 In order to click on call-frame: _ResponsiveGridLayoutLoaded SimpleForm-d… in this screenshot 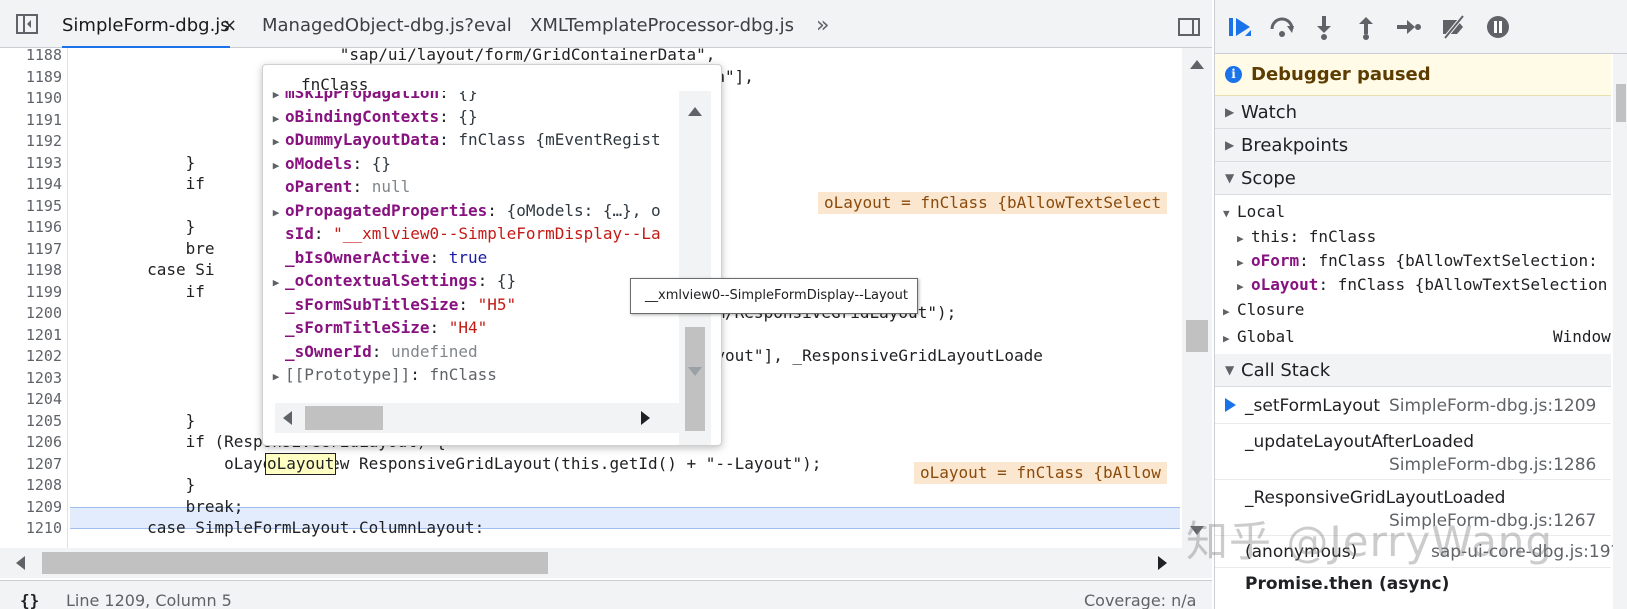, I will do `click(1413, 508)`.